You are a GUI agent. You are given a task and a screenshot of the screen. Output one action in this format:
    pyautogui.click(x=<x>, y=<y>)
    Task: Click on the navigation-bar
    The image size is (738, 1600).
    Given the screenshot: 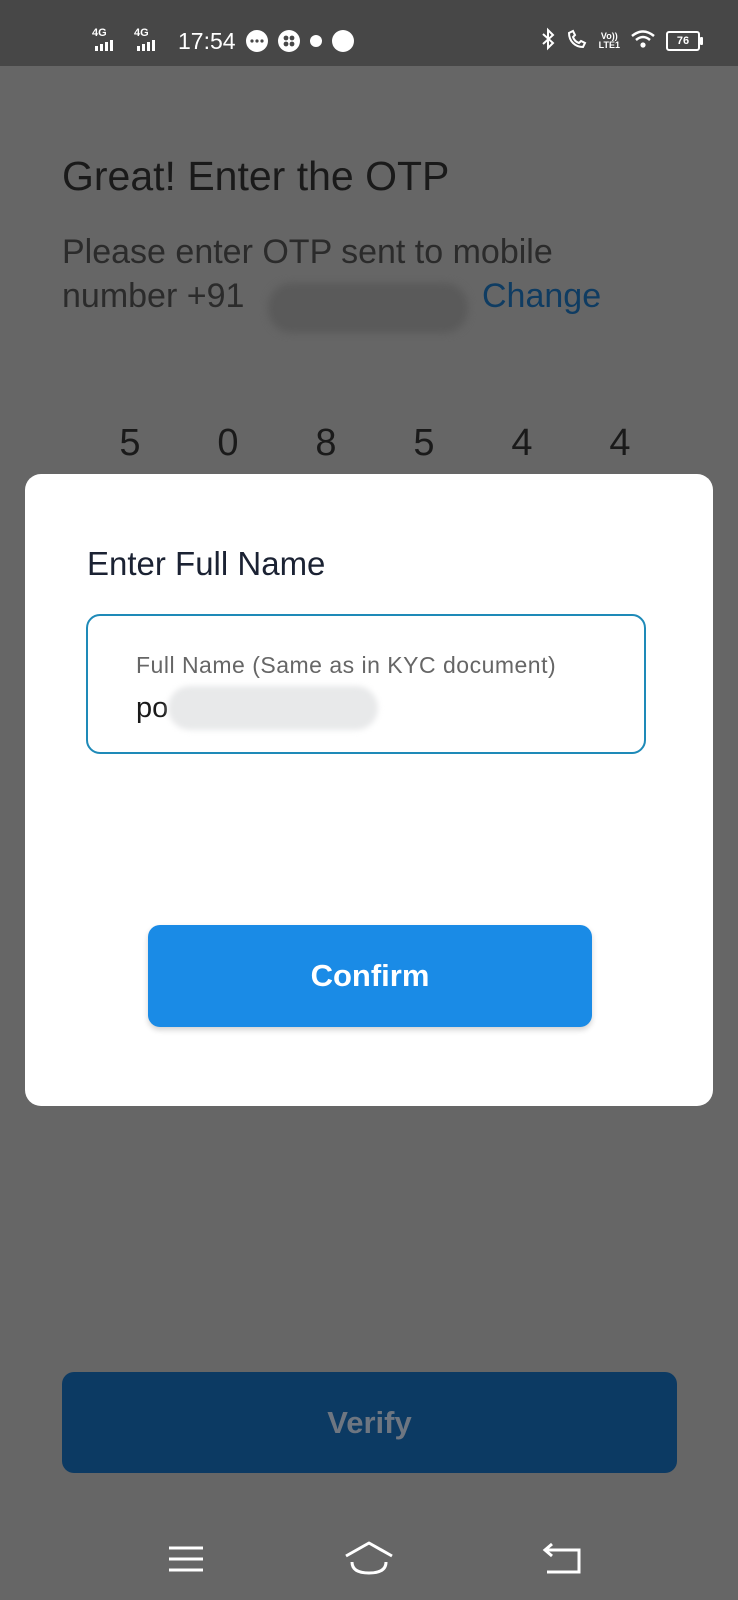 What is the action you would take?
    pyautogui.click(x=369, y=1560)
    